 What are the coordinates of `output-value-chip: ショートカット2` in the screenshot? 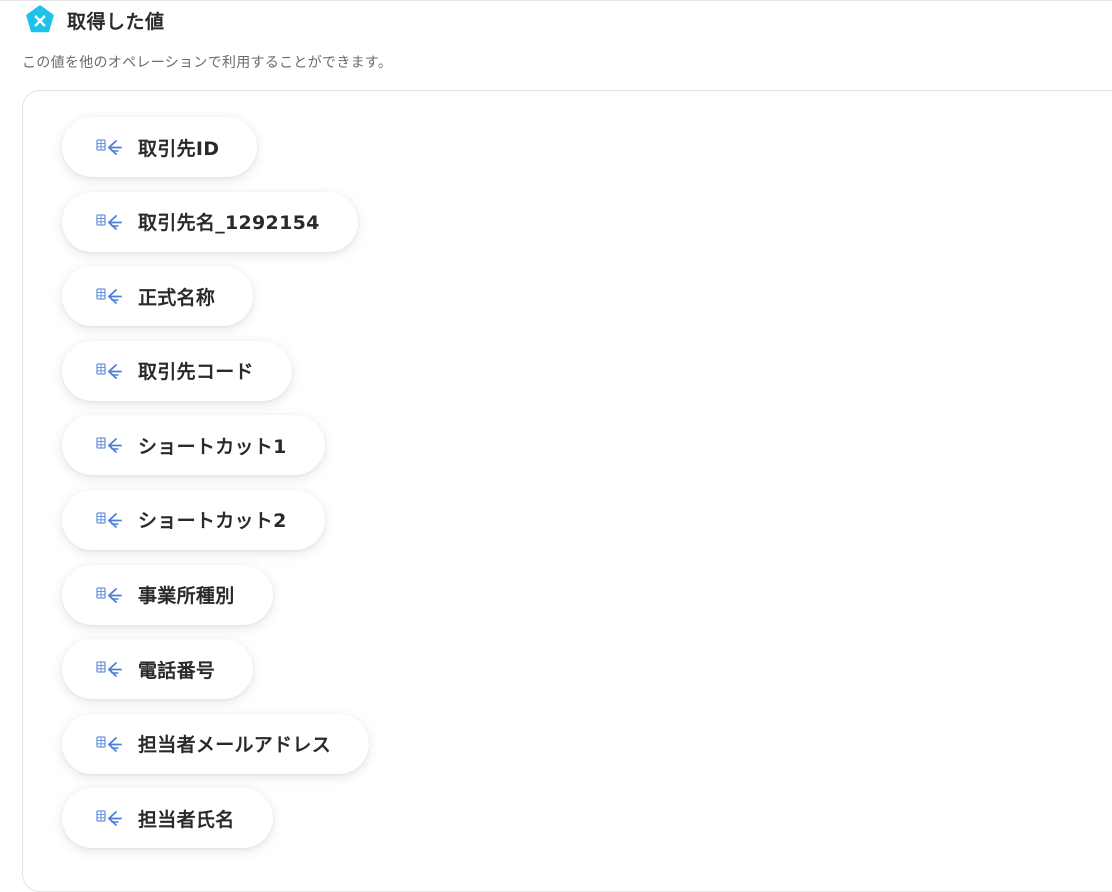 It's located at (193, 519).